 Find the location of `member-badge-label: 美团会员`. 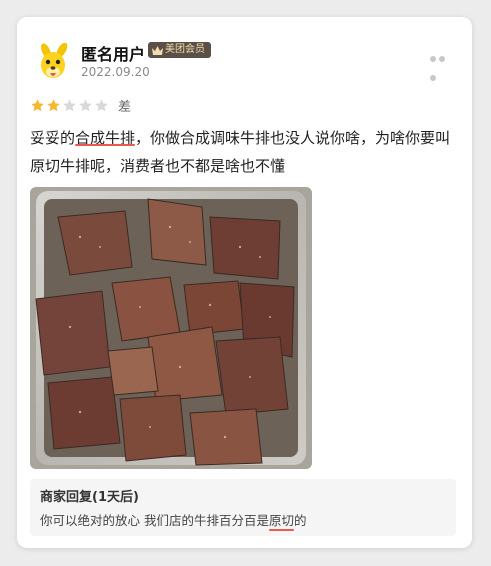

member-badge-label: 美团会员 is located at coordinates (185, 49).